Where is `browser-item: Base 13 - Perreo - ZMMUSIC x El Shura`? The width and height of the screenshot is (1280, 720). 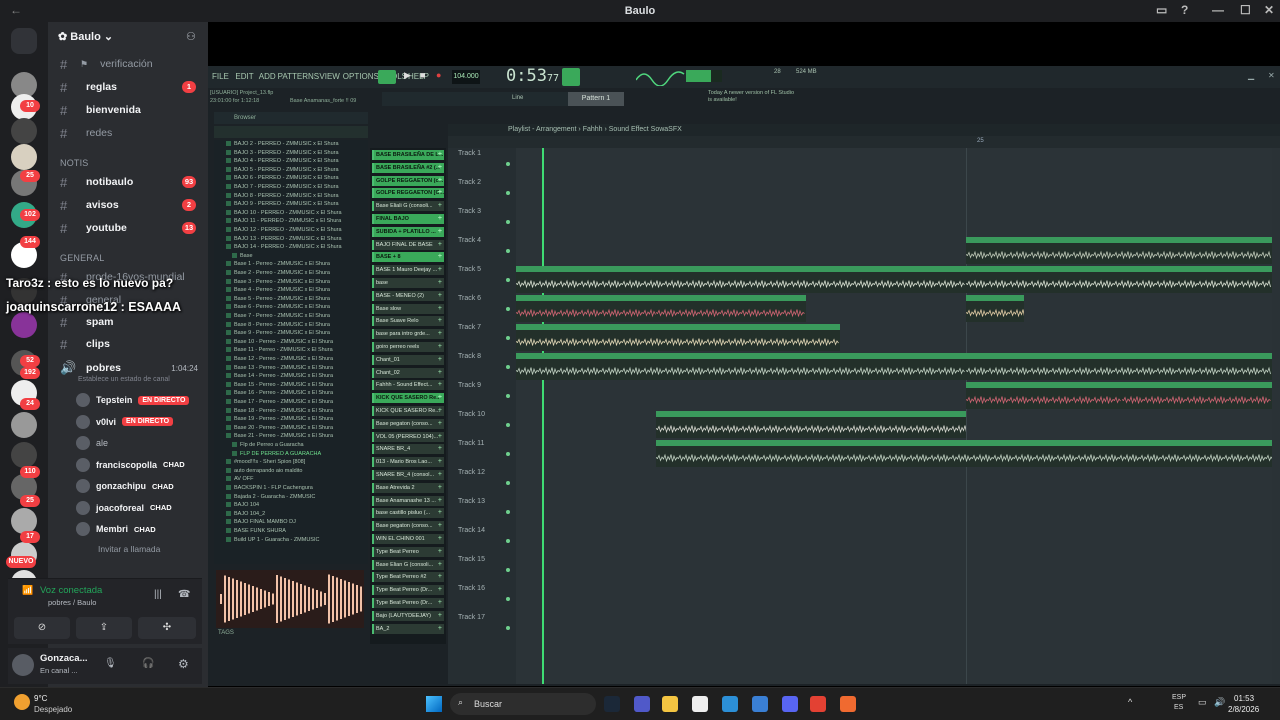
browser-item: Base 13 - Perreo - ZMMUSIC x El Shura is located at coordinates (279, 368).